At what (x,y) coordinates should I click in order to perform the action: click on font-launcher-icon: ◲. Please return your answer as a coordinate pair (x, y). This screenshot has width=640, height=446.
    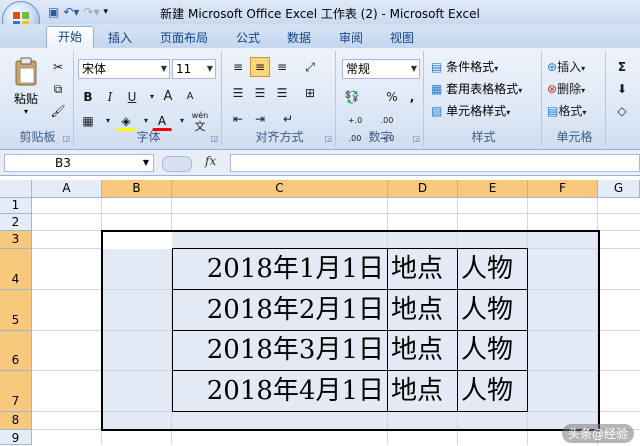
    Looking at the image, I should click on (214, 138).